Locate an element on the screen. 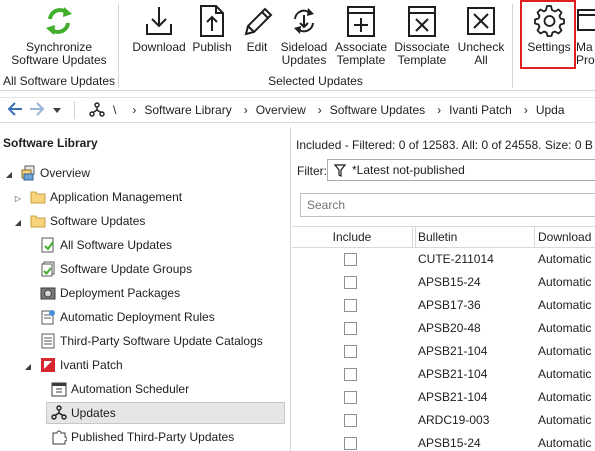 This screenshot has width=595, height=451. ribbon-group-separator is located at coordinates (512, 46).